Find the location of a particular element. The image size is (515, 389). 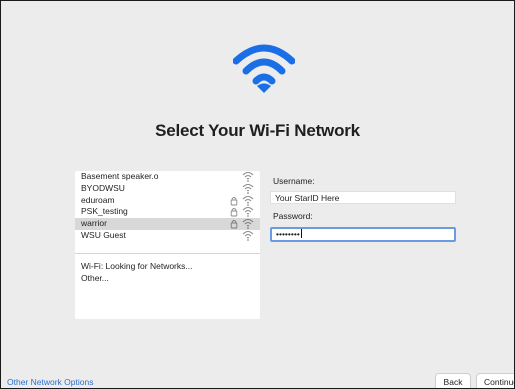

network-item-selected: warrior is located at coordinates (167, 224).